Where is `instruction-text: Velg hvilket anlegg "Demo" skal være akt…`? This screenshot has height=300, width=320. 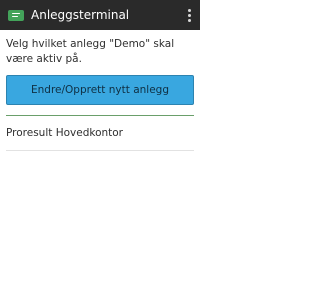 instruction-text: Velg hvilket anlegg "Demo" skal være akt… is located at coordinates (90, 51).